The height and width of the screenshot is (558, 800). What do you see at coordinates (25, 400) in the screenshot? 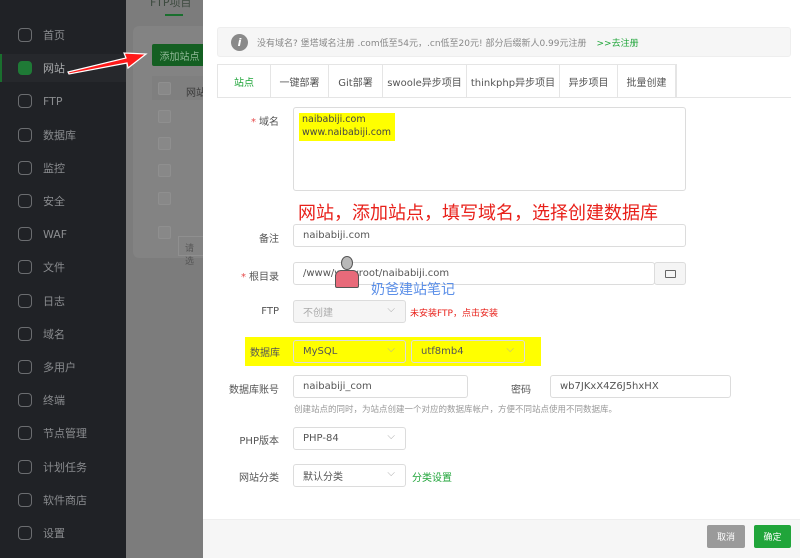
I see `terminal-icon` at bounding box center [25, 400].